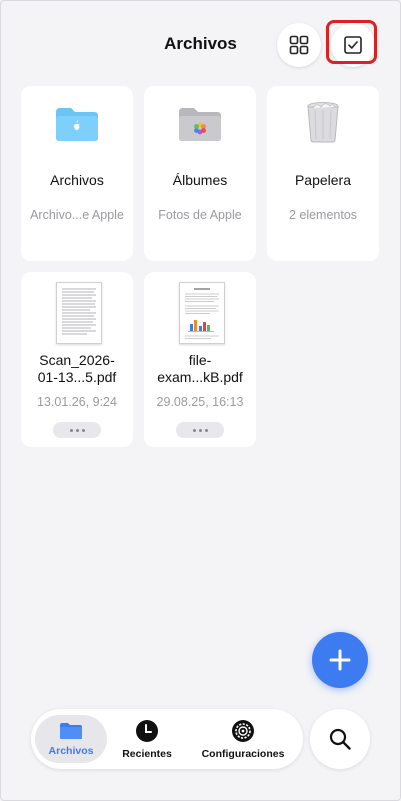 Image resolution: width=401 pixels, height=801 pixels. Describe the element at coordinates (243, 730) in the screenshot. I see `gear-icon` at that location.